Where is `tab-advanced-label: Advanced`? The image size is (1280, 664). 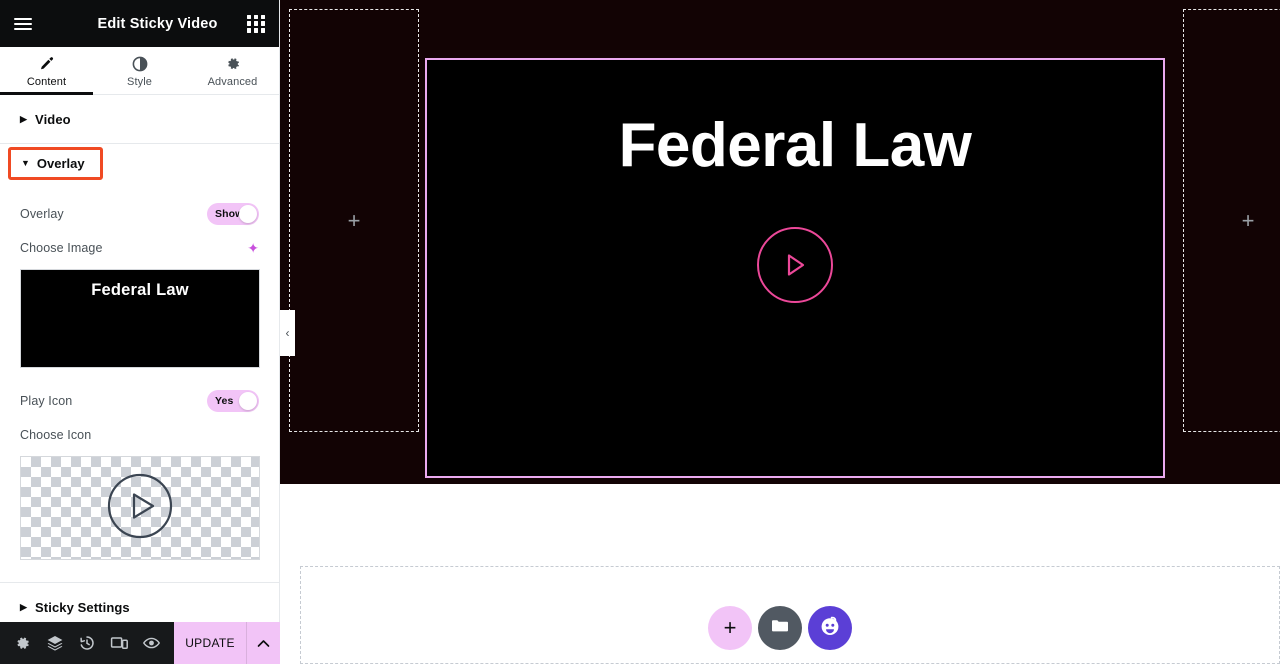
tab-advanced-label: Advanced is located at coordinates (232, 81).